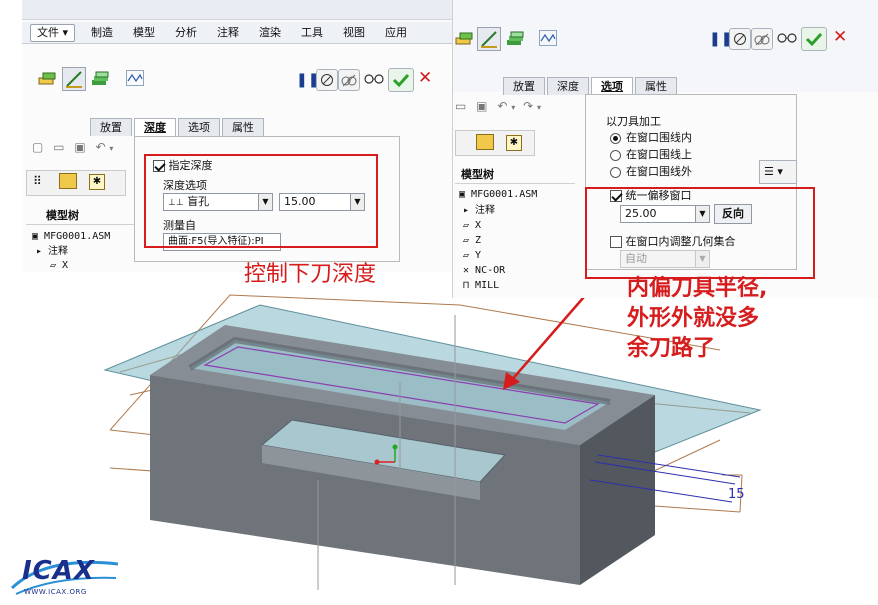 This screenshot has width=878, height=605. Describe the element at coordinates (354, 33) in the screenshot. I see `menu-view: 视图` at that location.